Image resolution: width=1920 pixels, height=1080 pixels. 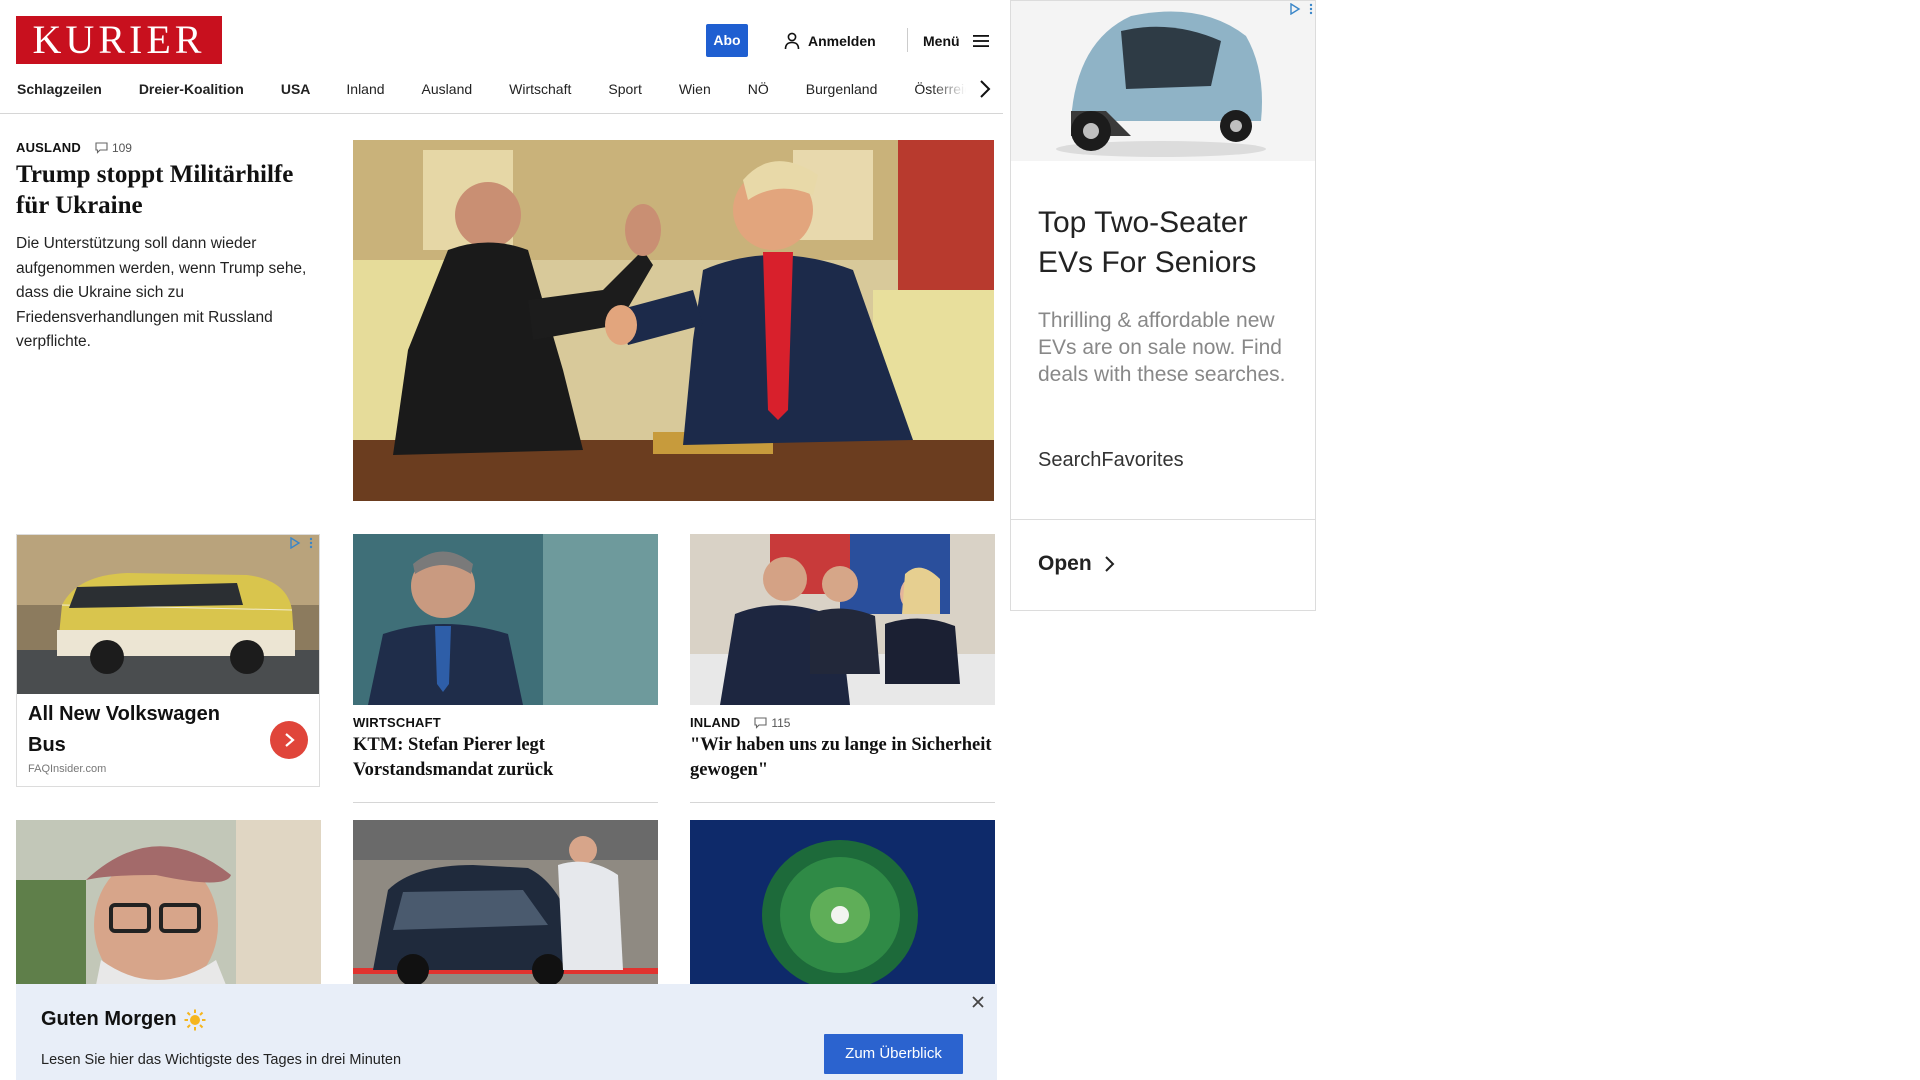 What do you see at coordinates (365, 89) in the screenshot?
I see `nav-item-inland: Inland` at bounding box center [365, 89].